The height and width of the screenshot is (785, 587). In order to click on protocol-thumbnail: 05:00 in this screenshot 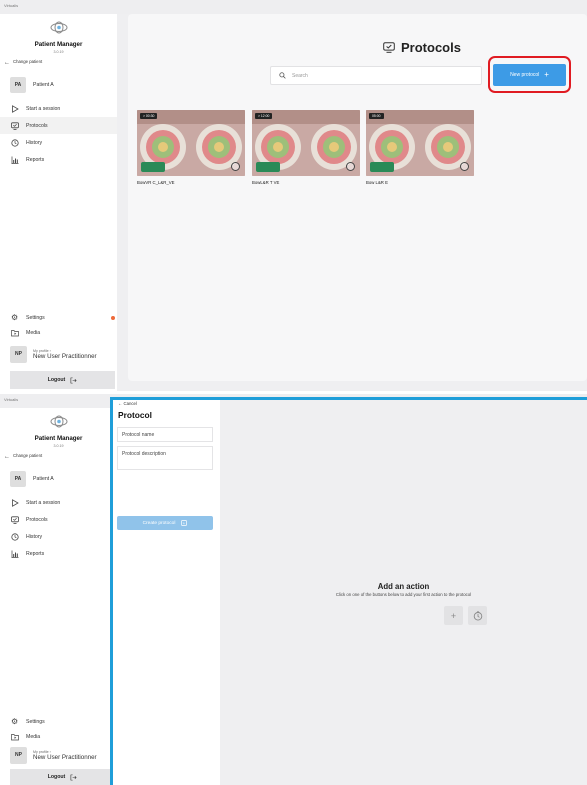, I will do `click(420, 143)`.